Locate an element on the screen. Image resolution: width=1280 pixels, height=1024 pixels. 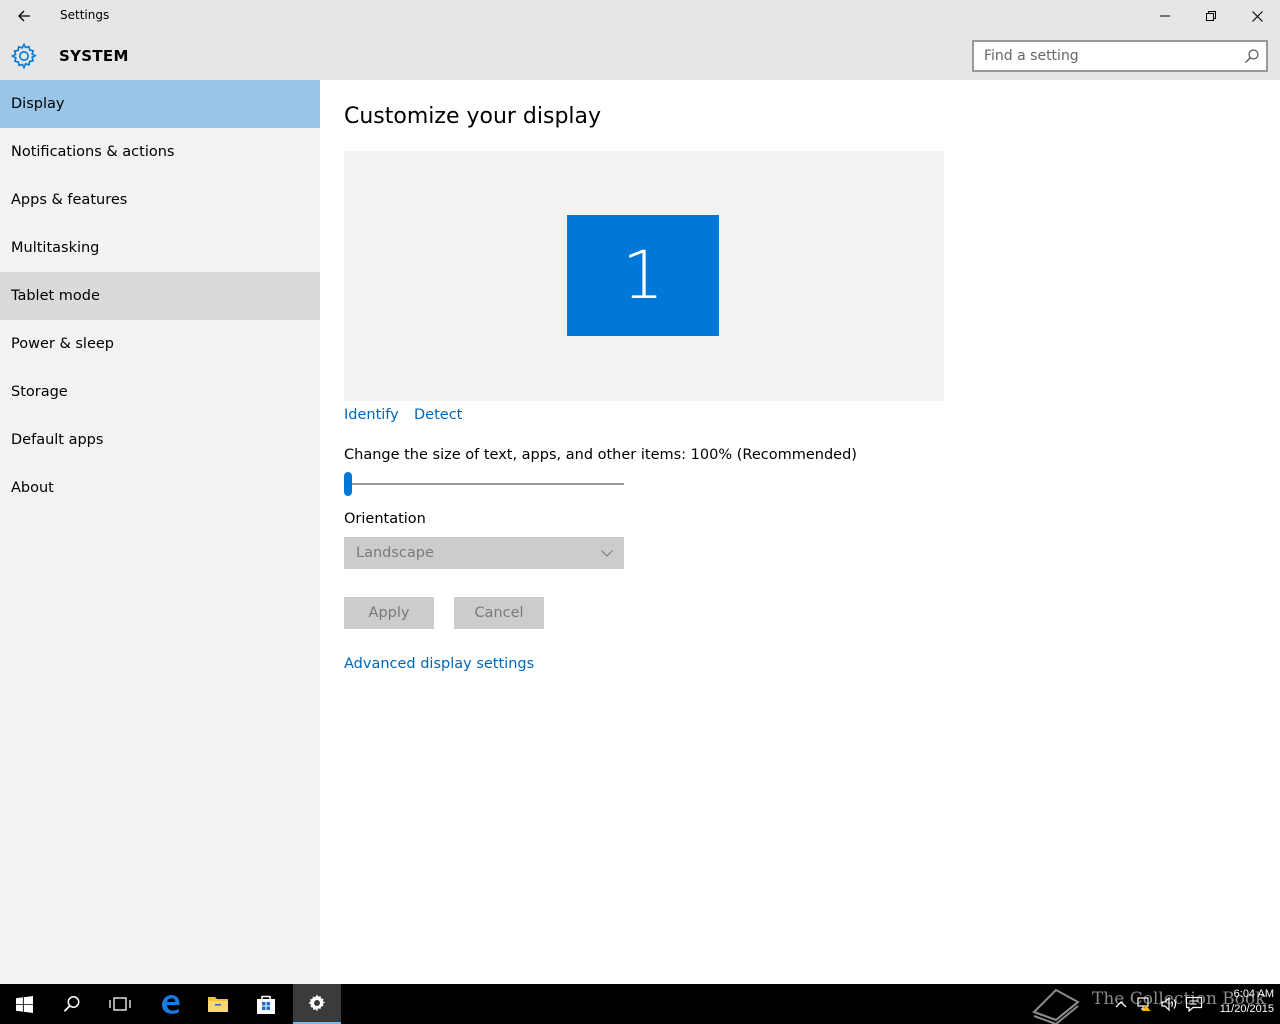
sidebar-item-notifications: Notifications & actions is located at coordinates (160, 152).